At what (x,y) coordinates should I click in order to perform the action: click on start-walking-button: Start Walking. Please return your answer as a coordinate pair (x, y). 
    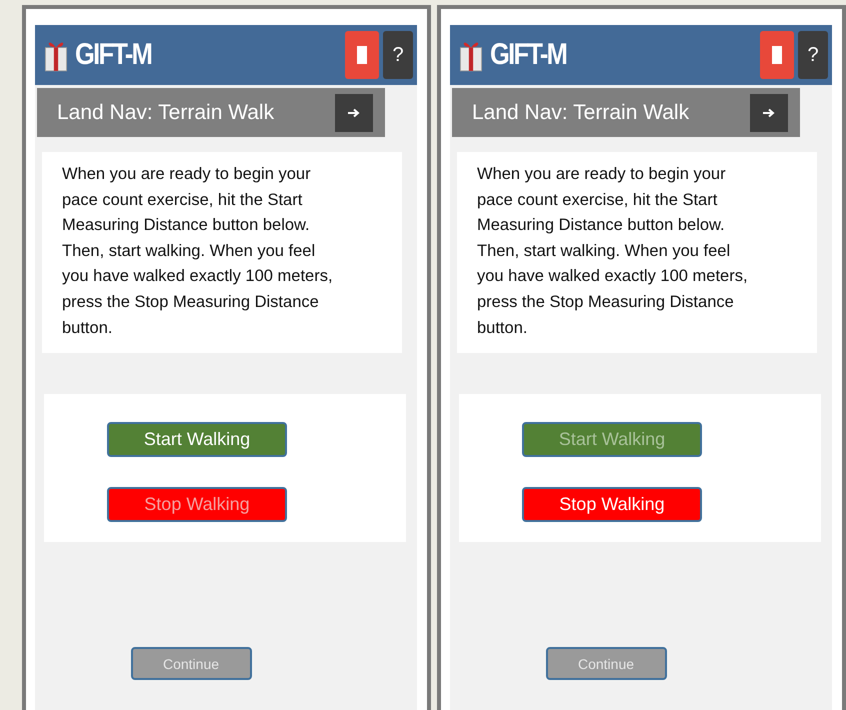
    Looking at the image, I should click on (197, 440).